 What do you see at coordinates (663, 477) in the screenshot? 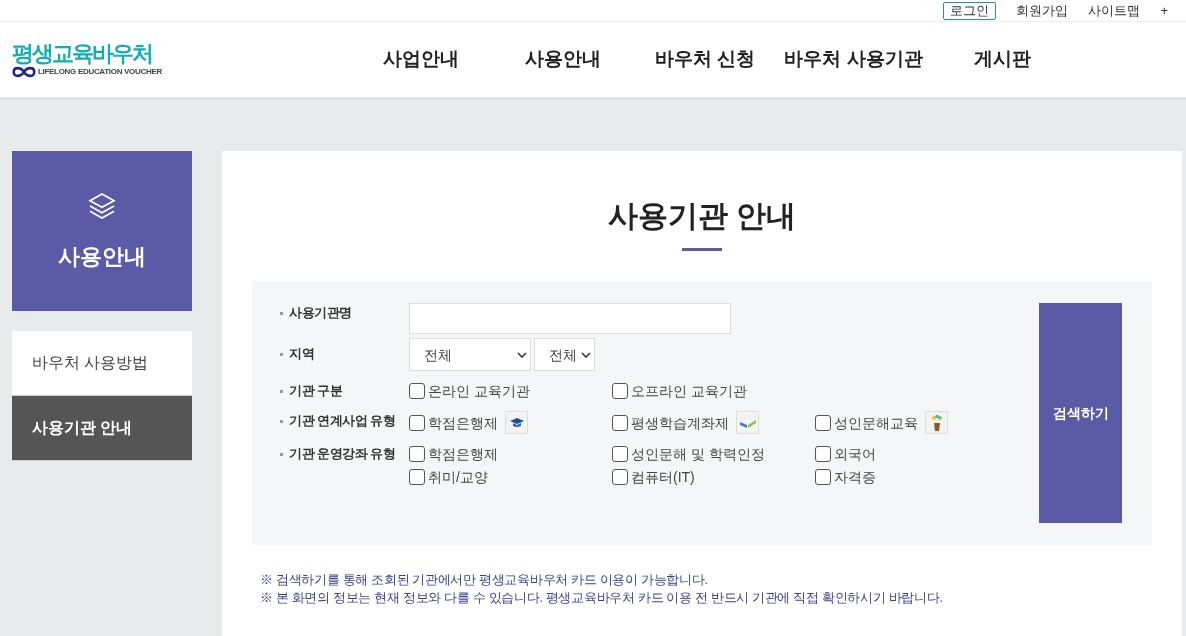
I see `checkbox-label: 컴퓨터(IT)` at bounding box center [663, 477].